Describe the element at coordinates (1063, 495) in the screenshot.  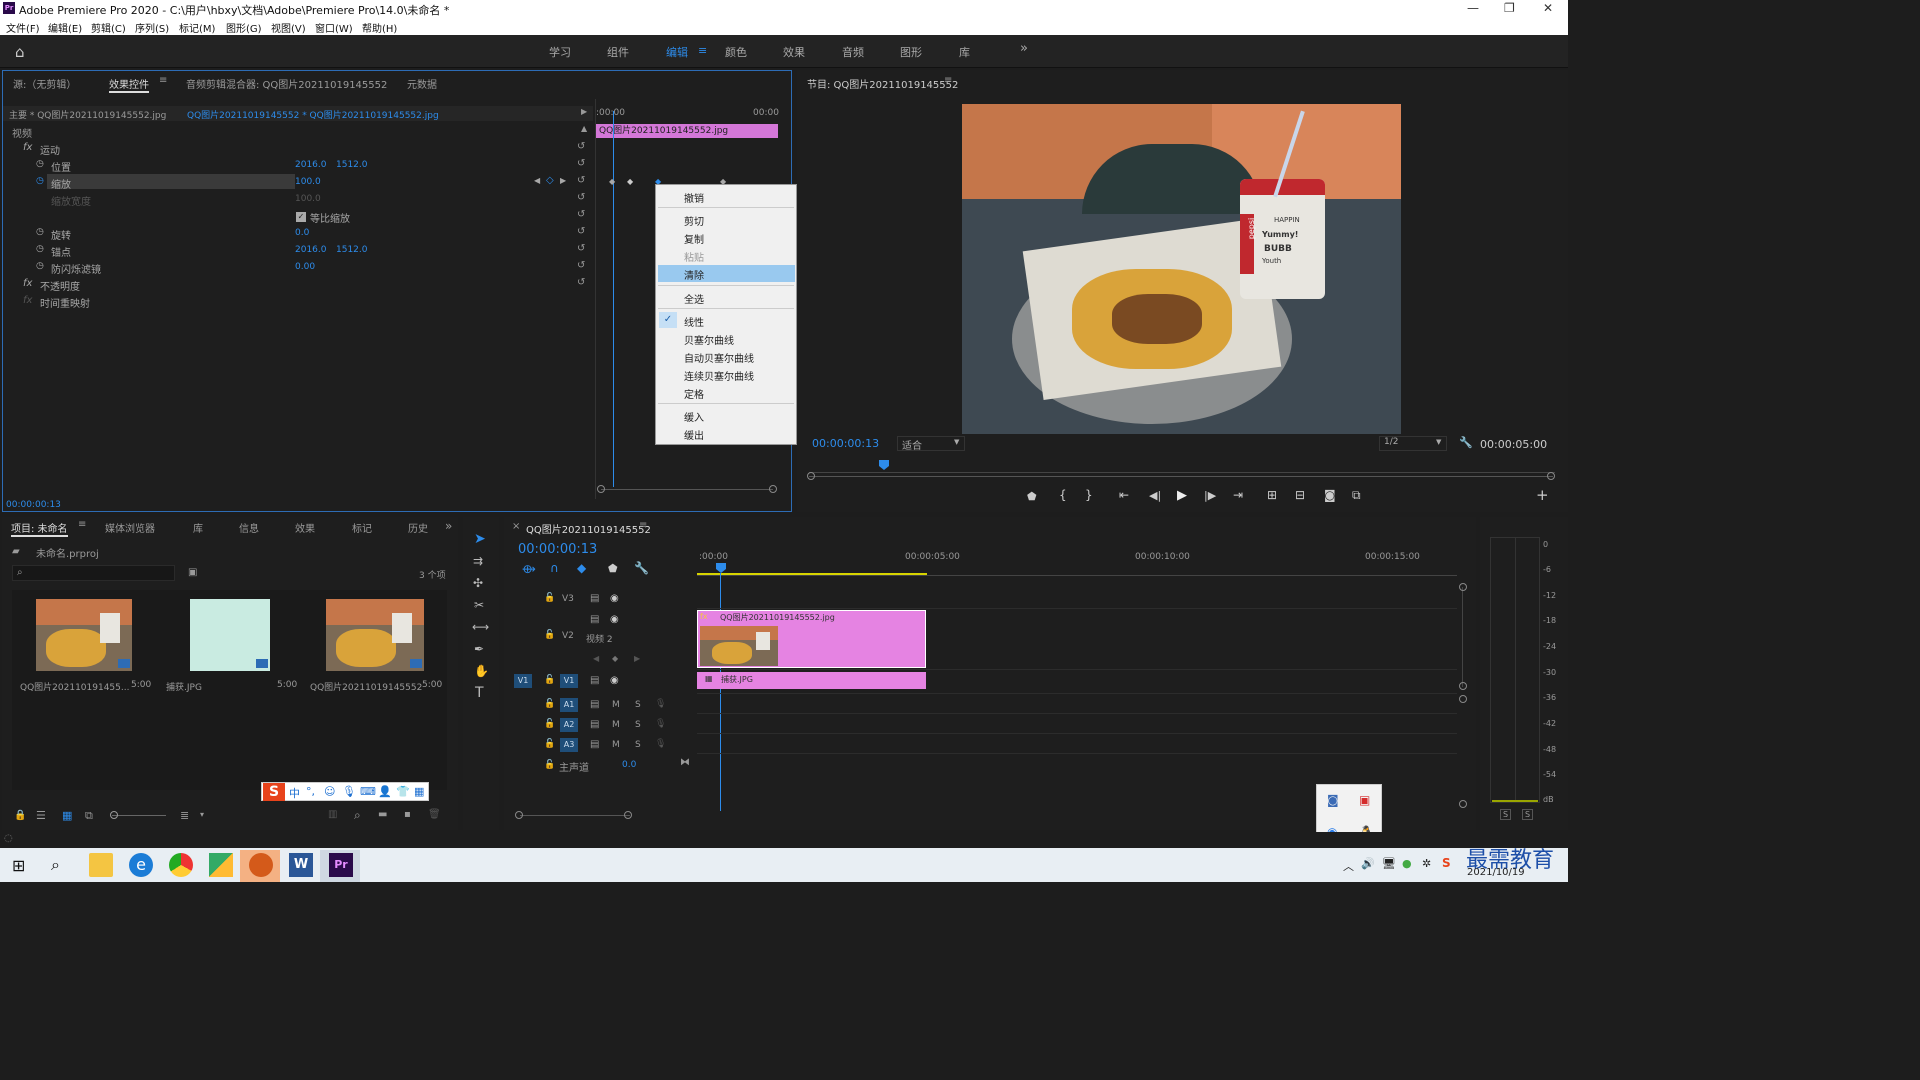
I see `mark-in-icon: {` at that location.